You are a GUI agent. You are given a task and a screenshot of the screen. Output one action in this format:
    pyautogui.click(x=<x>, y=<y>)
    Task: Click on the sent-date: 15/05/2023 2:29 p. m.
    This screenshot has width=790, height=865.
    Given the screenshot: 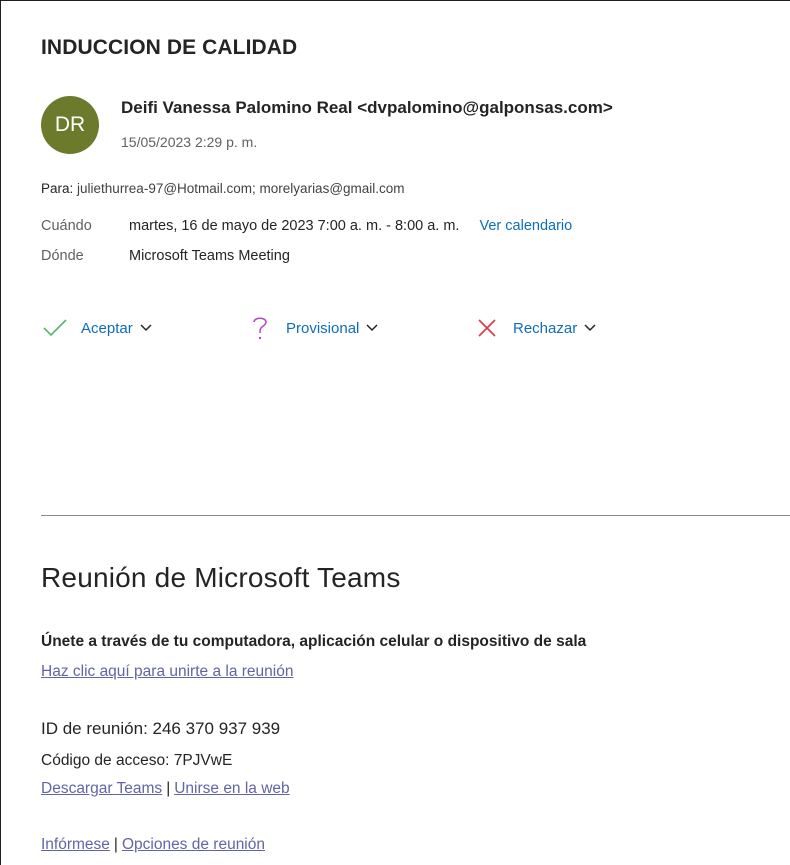 What is the action you would take?
    pyautogui.click(x=189, y=142)
    